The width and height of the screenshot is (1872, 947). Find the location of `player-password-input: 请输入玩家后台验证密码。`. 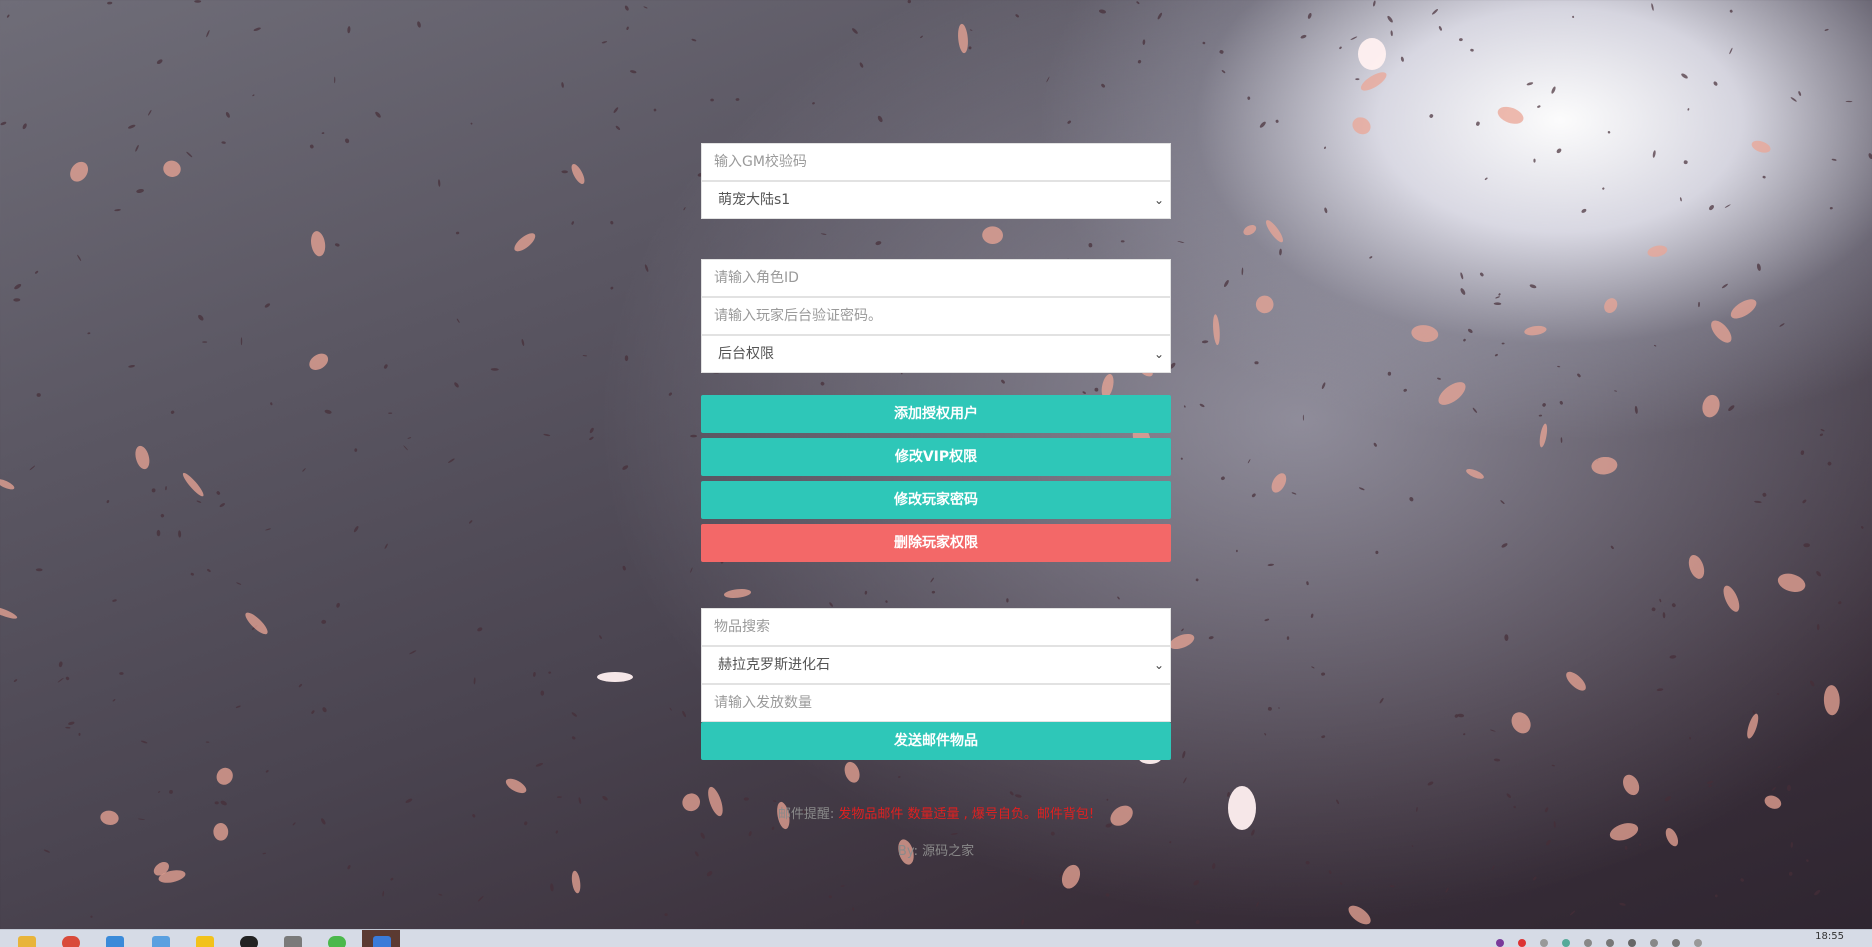

player-password-input: 请输入玩家后台验证密码。 is located at coordinates (936, 316).